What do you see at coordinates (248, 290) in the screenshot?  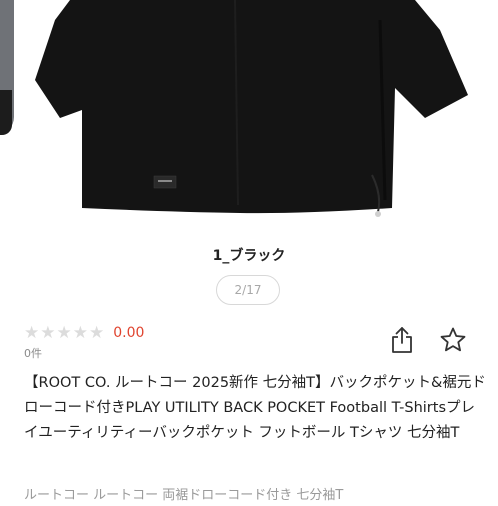 I see `image-pager: 2/17` at bounding box center [248, 290].